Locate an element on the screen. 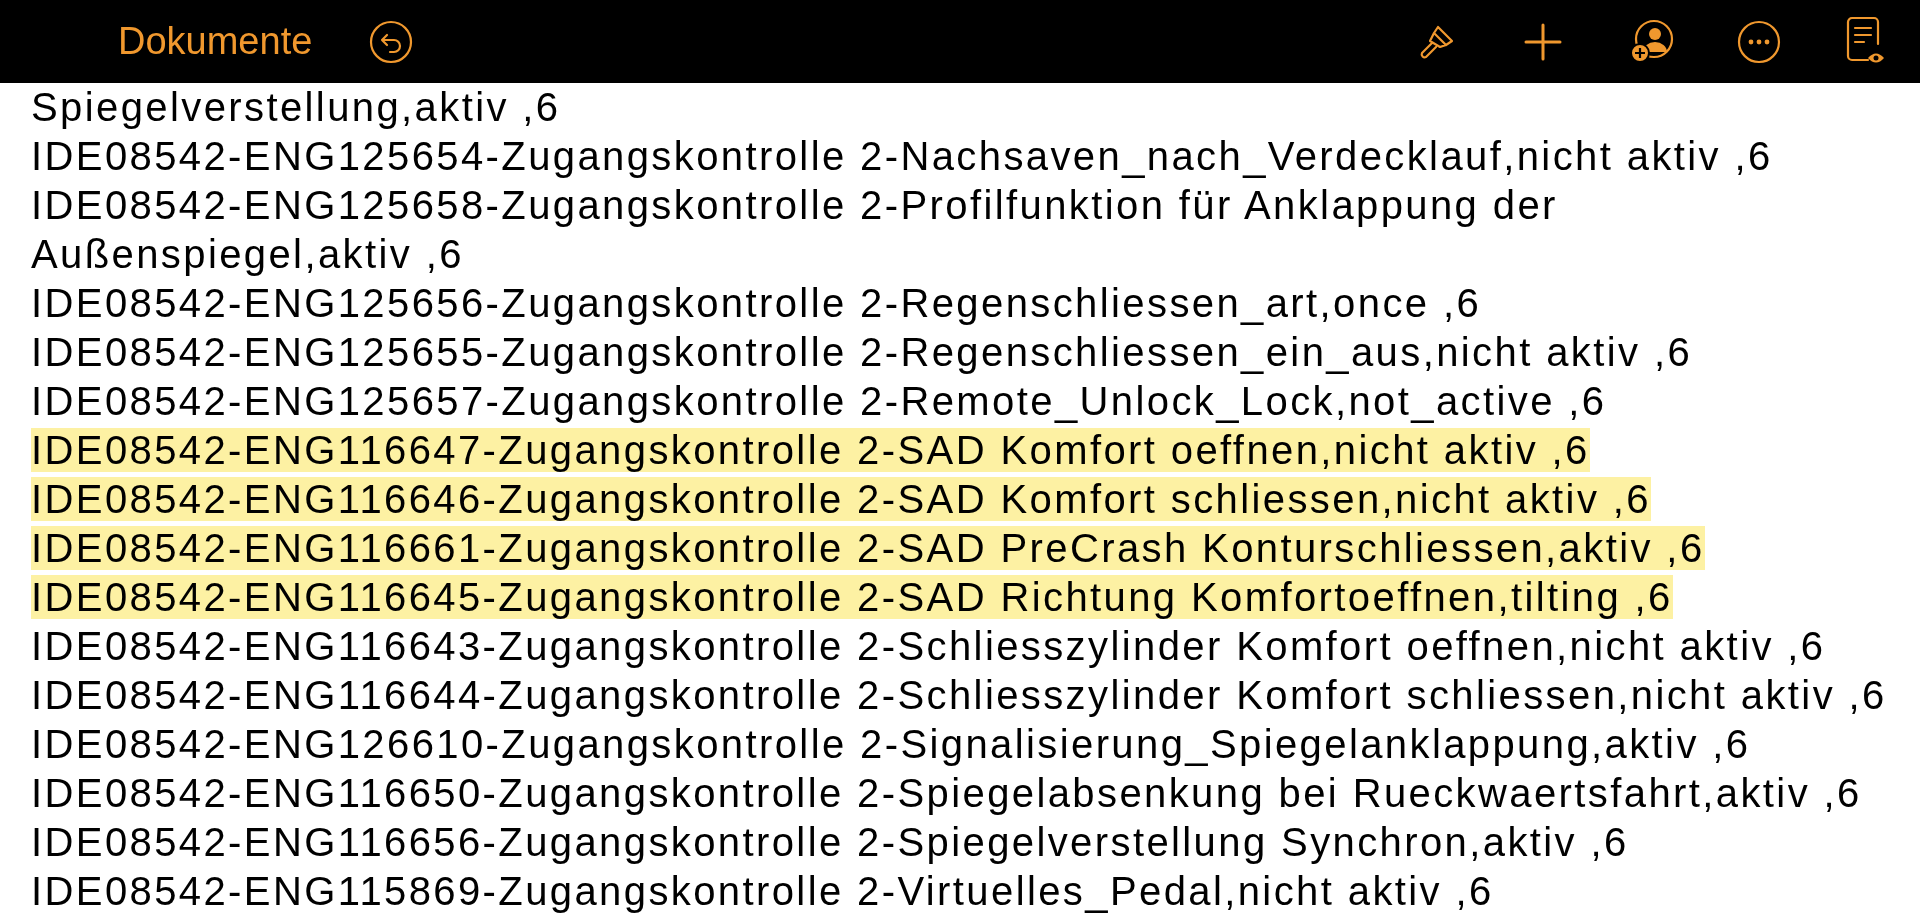  undo-icon is located at coordinates (391, 41).